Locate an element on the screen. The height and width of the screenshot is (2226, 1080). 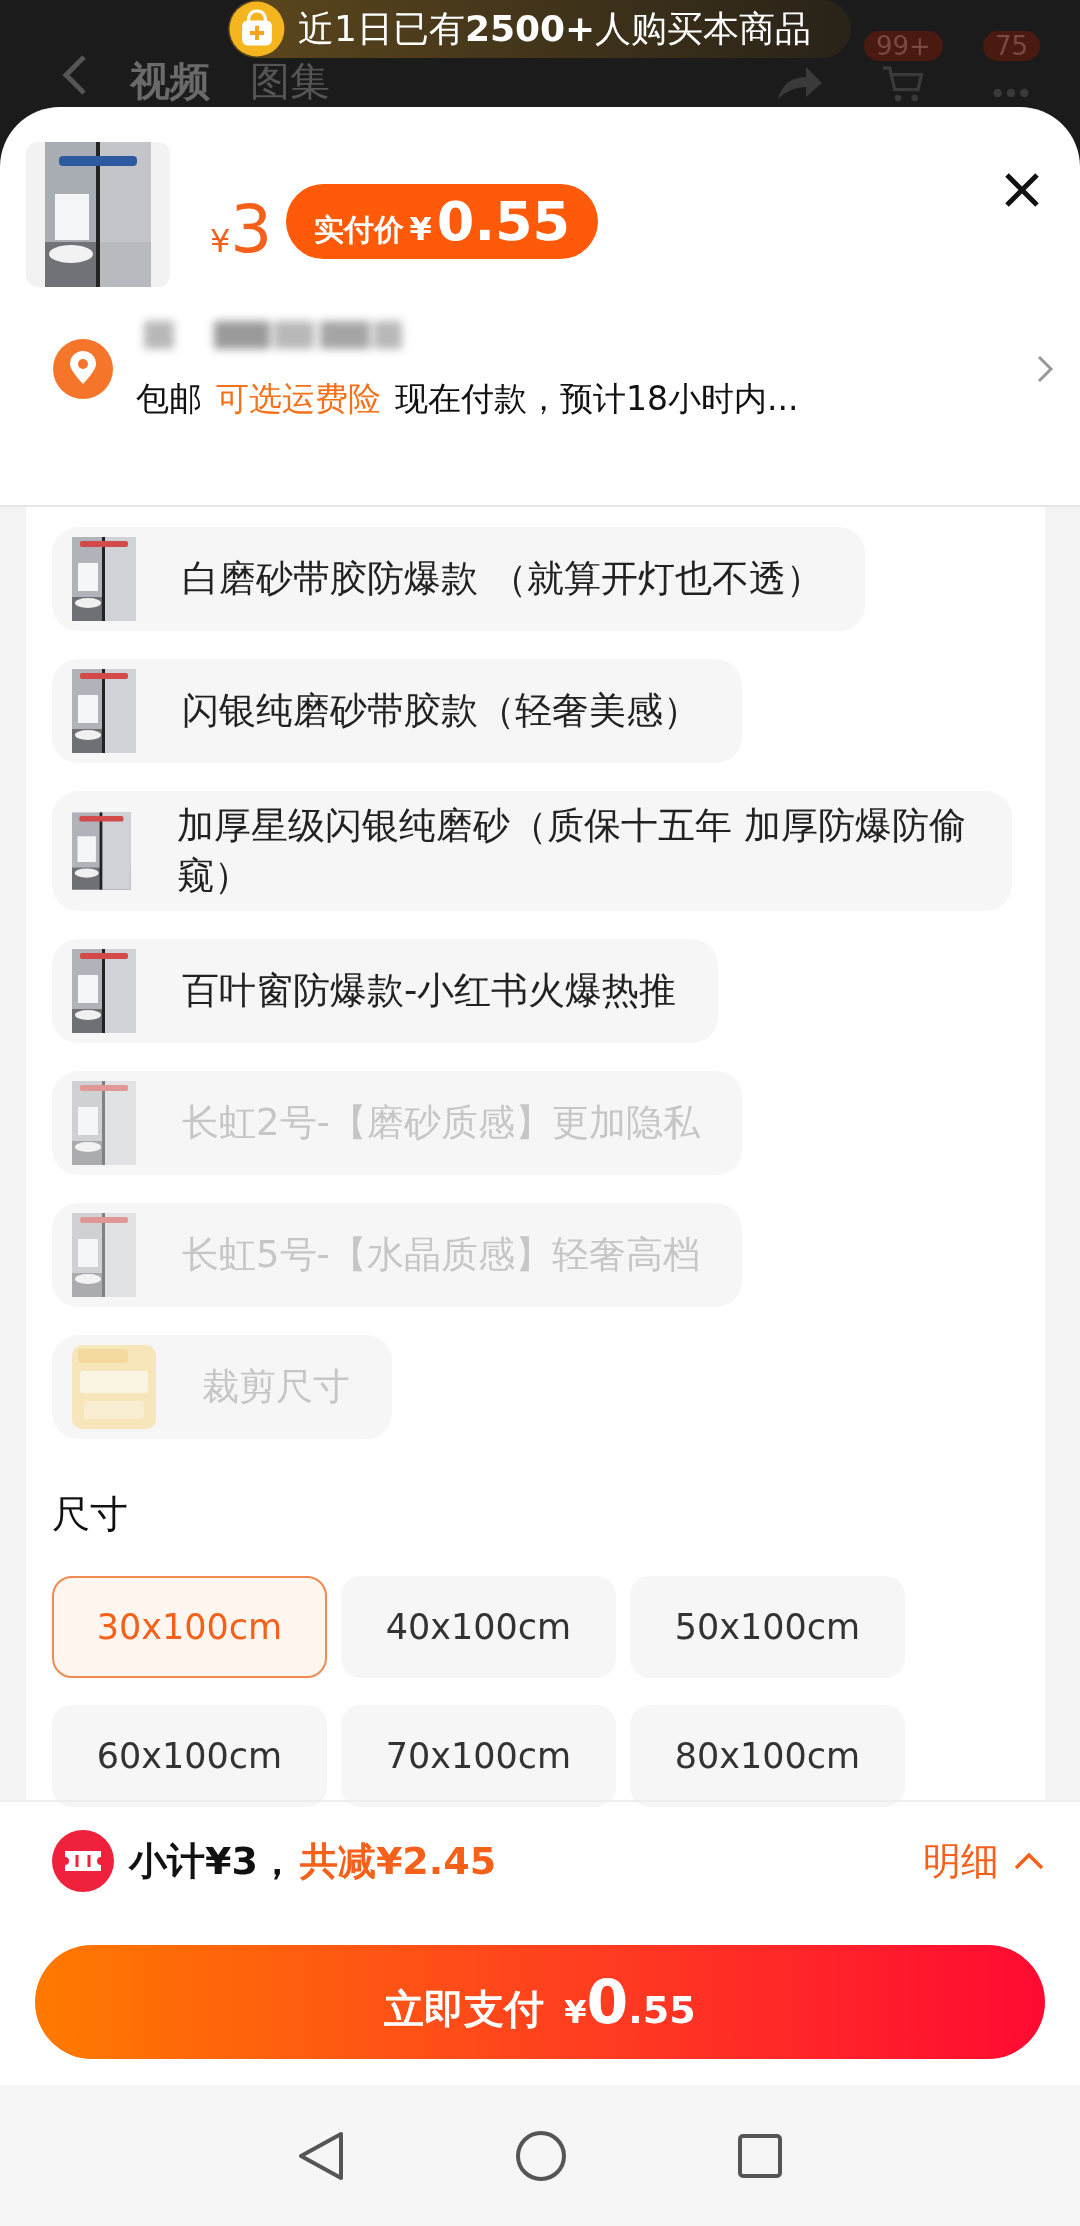
size-option: 80x100cm is located at coordinates (767, 1755).